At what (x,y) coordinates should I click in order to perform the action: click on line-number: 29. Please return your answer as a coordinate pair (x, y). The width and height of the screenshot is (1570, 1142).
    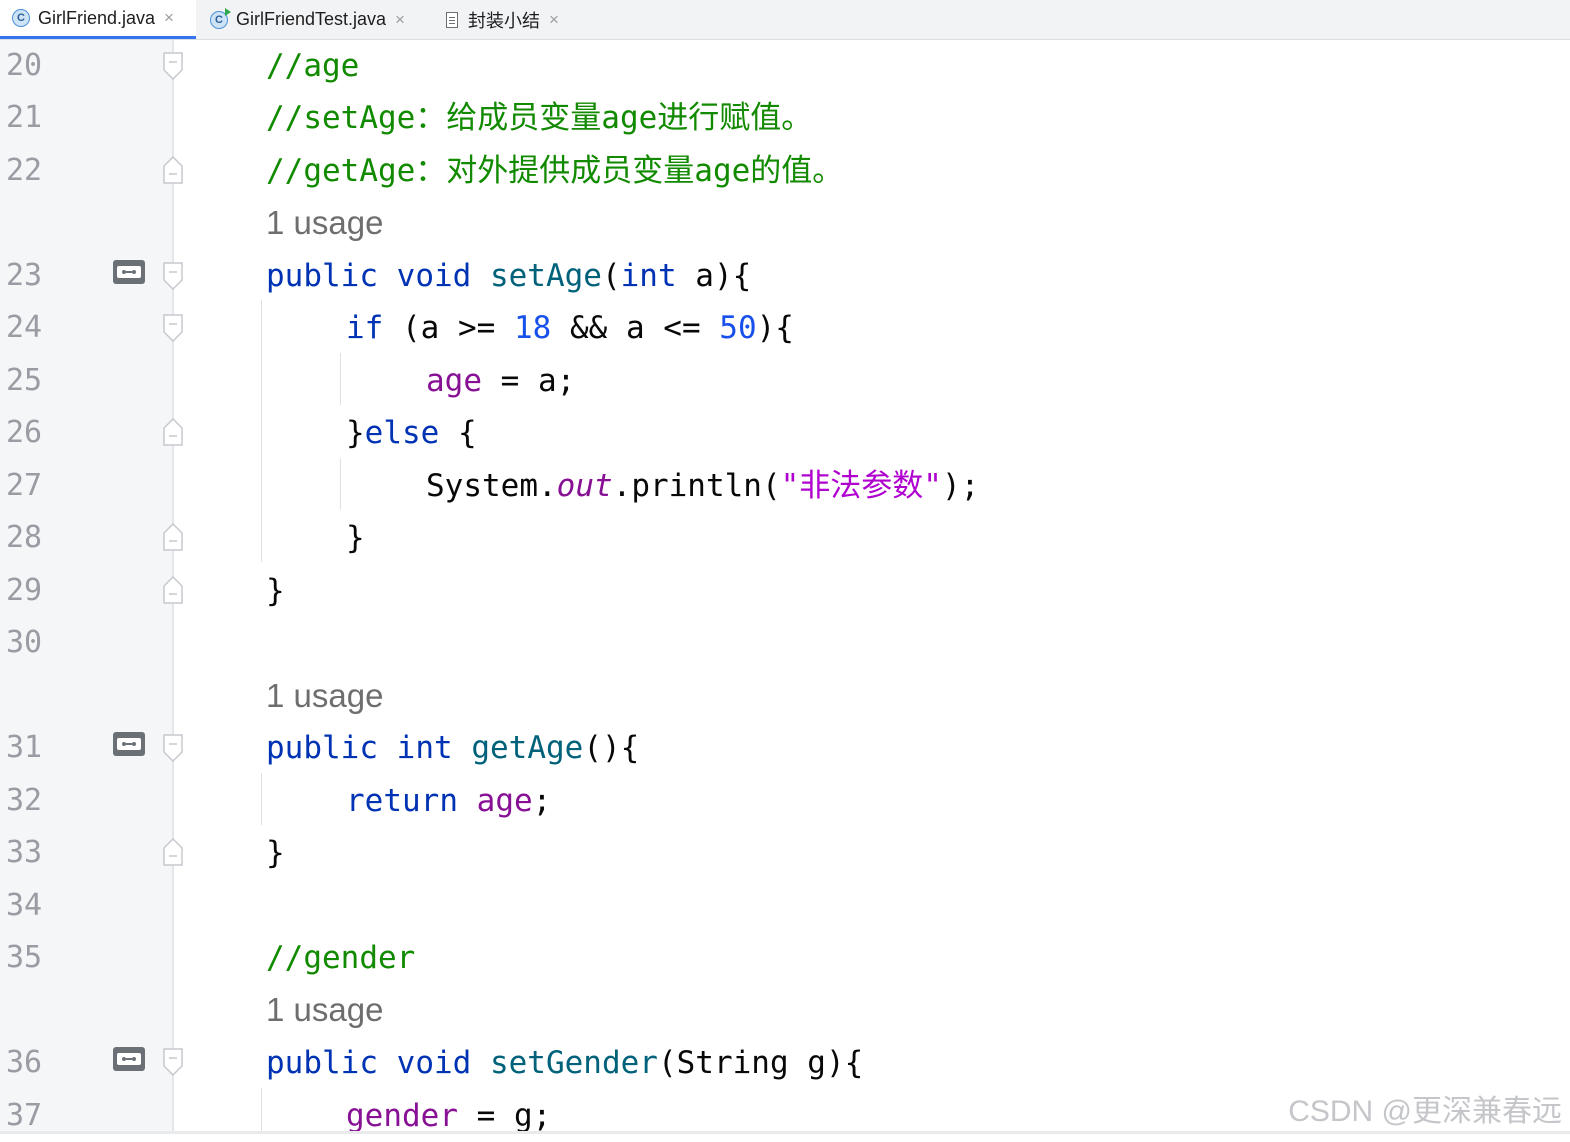
    Looking at the image, I should click on (24, 590).